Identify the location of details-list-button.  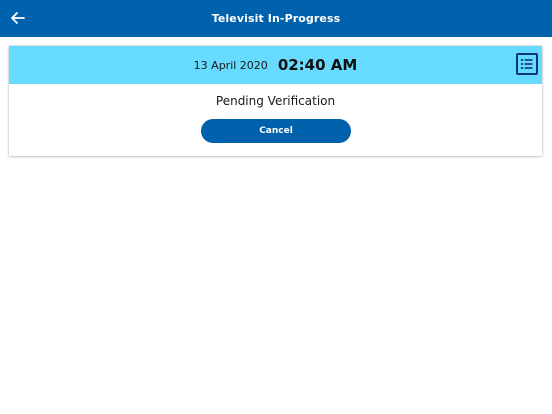
(527, 64).